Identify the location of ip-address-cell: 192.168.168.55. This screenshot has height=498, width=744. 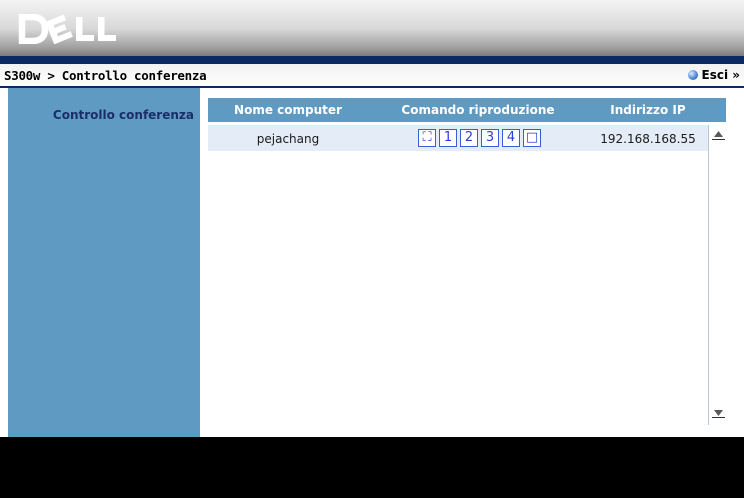
(648, 139).